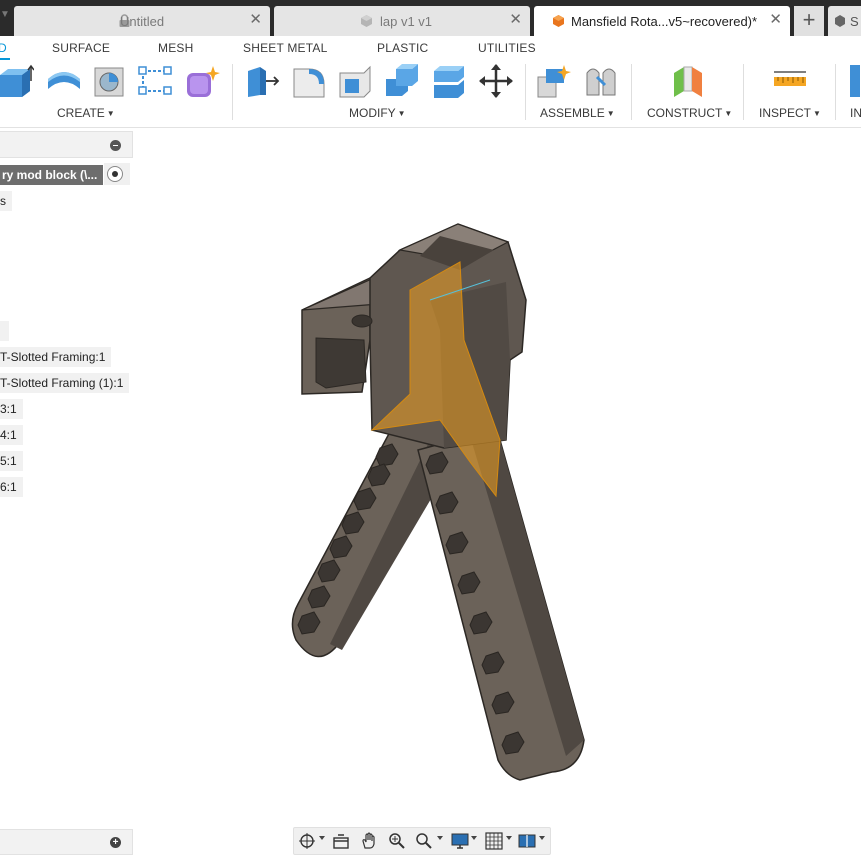 This screenshot has height=861, width=861. I want to click on insert-menu: IN, so click(855, 113).